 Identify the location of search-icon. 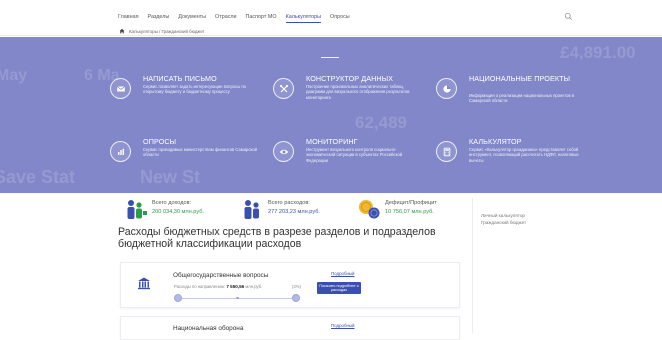
(568, 16).